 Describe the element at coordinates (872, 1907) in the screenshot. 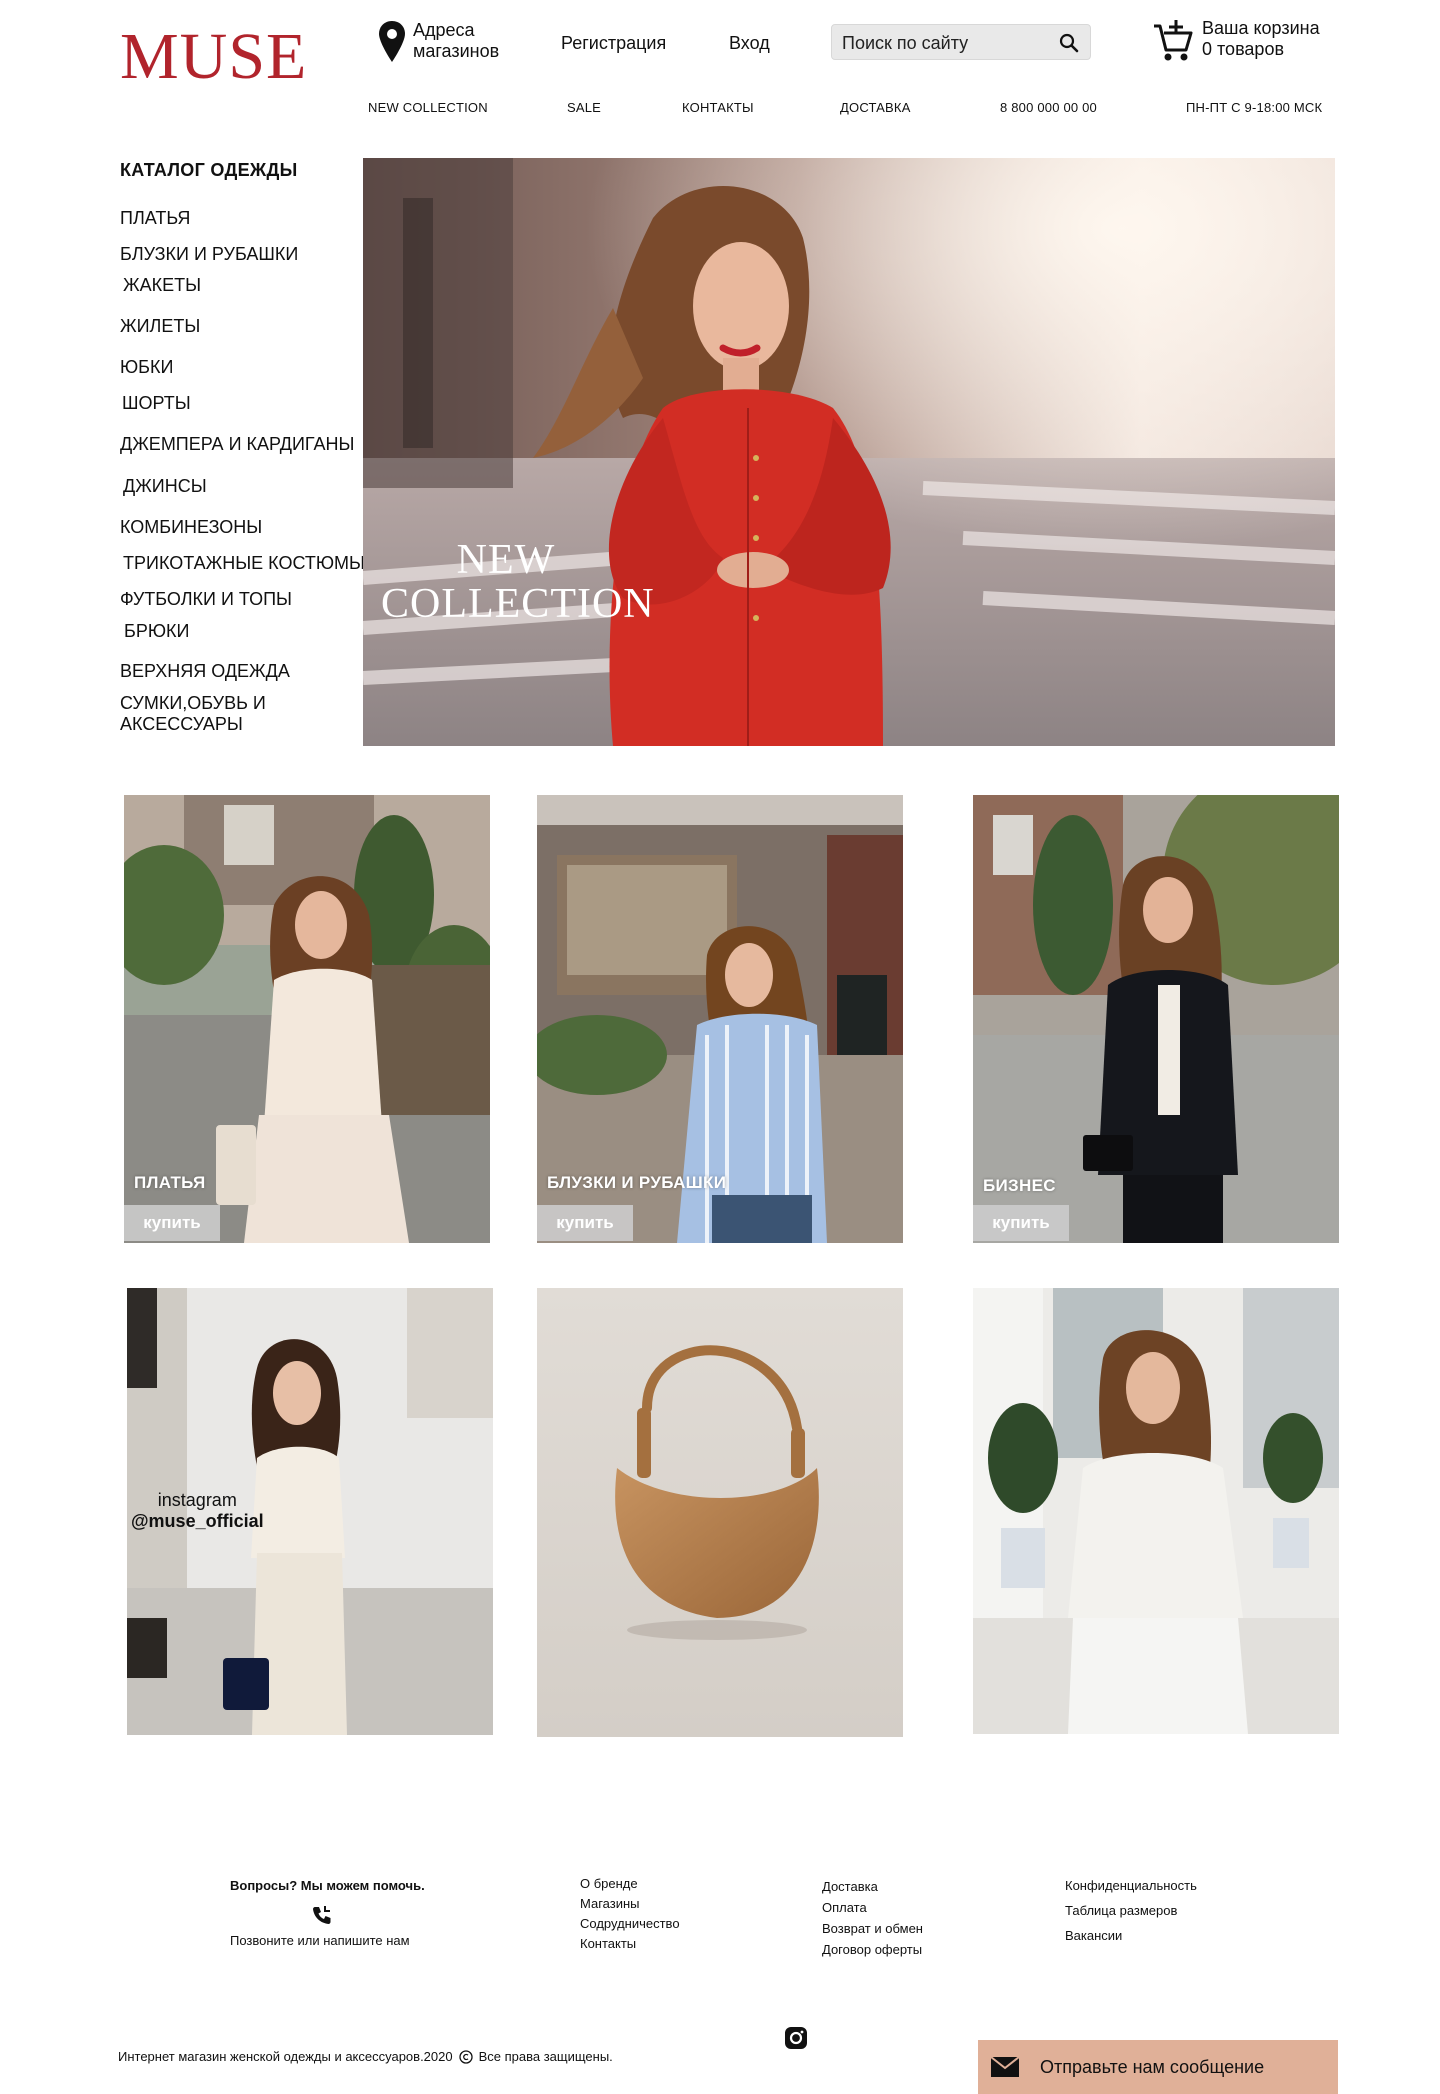

I see `footer-link-payment: Оплата` at that location.